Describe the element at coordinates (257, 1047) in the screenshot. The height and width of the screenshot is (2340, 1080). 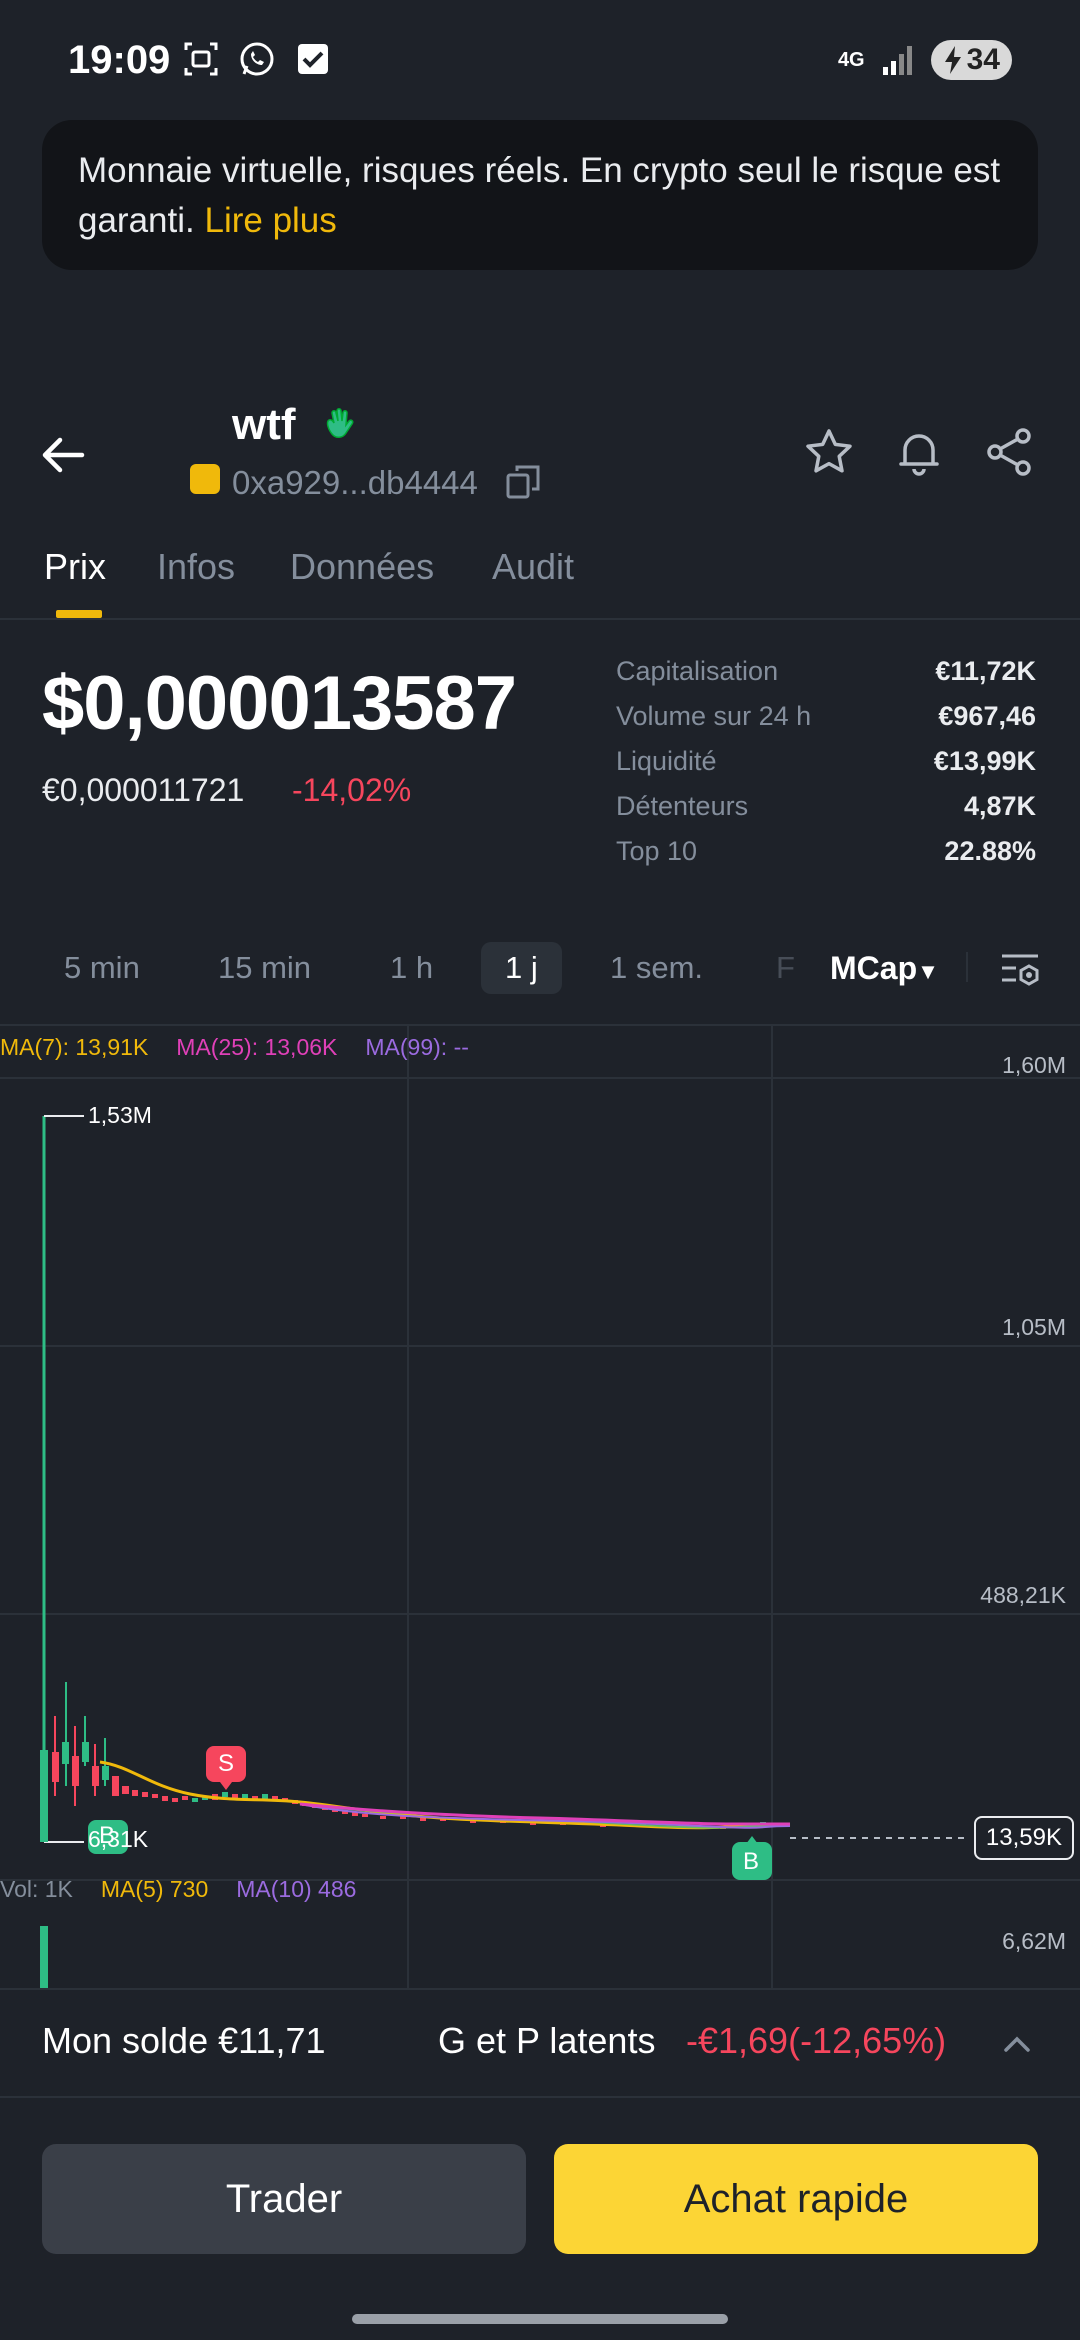
I see `ma25-legend: MA(25): 13,06K` at that location.